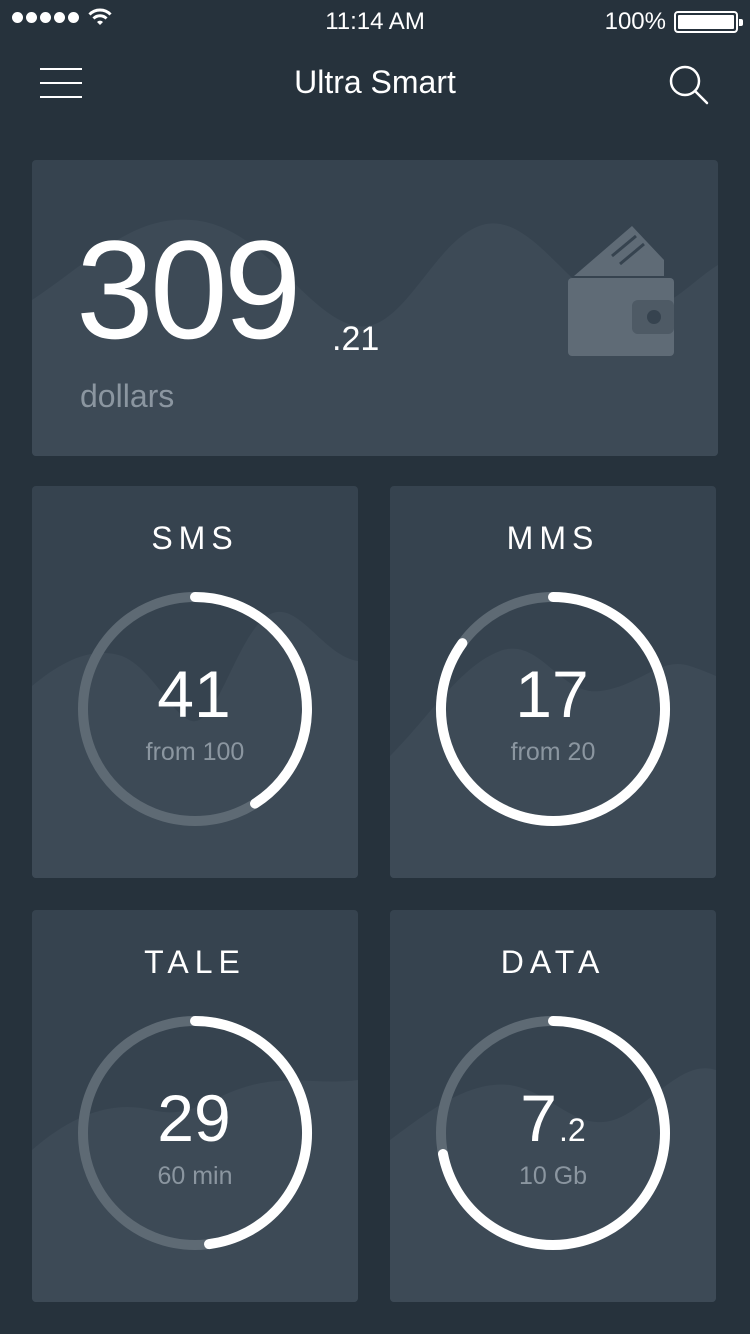 This screenshot has height=1334, width=750. What do you see at coordinates (553, 1176) in the screenshot?
I see `card-subtitle: 10 Gb` at bounding box center [553, 1176].